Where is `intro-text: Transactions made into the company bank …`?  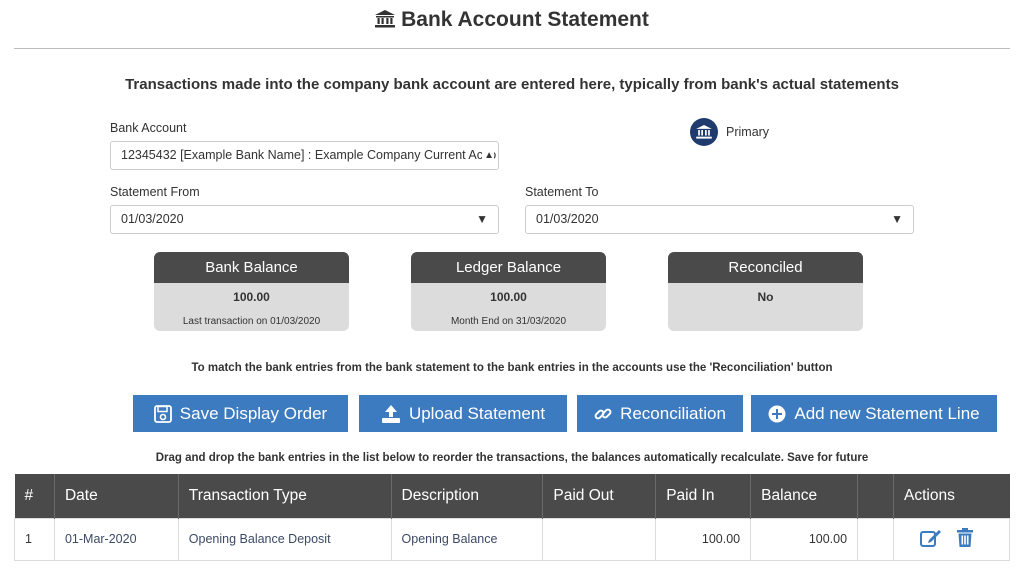 intro-text: Transactions made into the company bank … is located at coordinates (512, 84).